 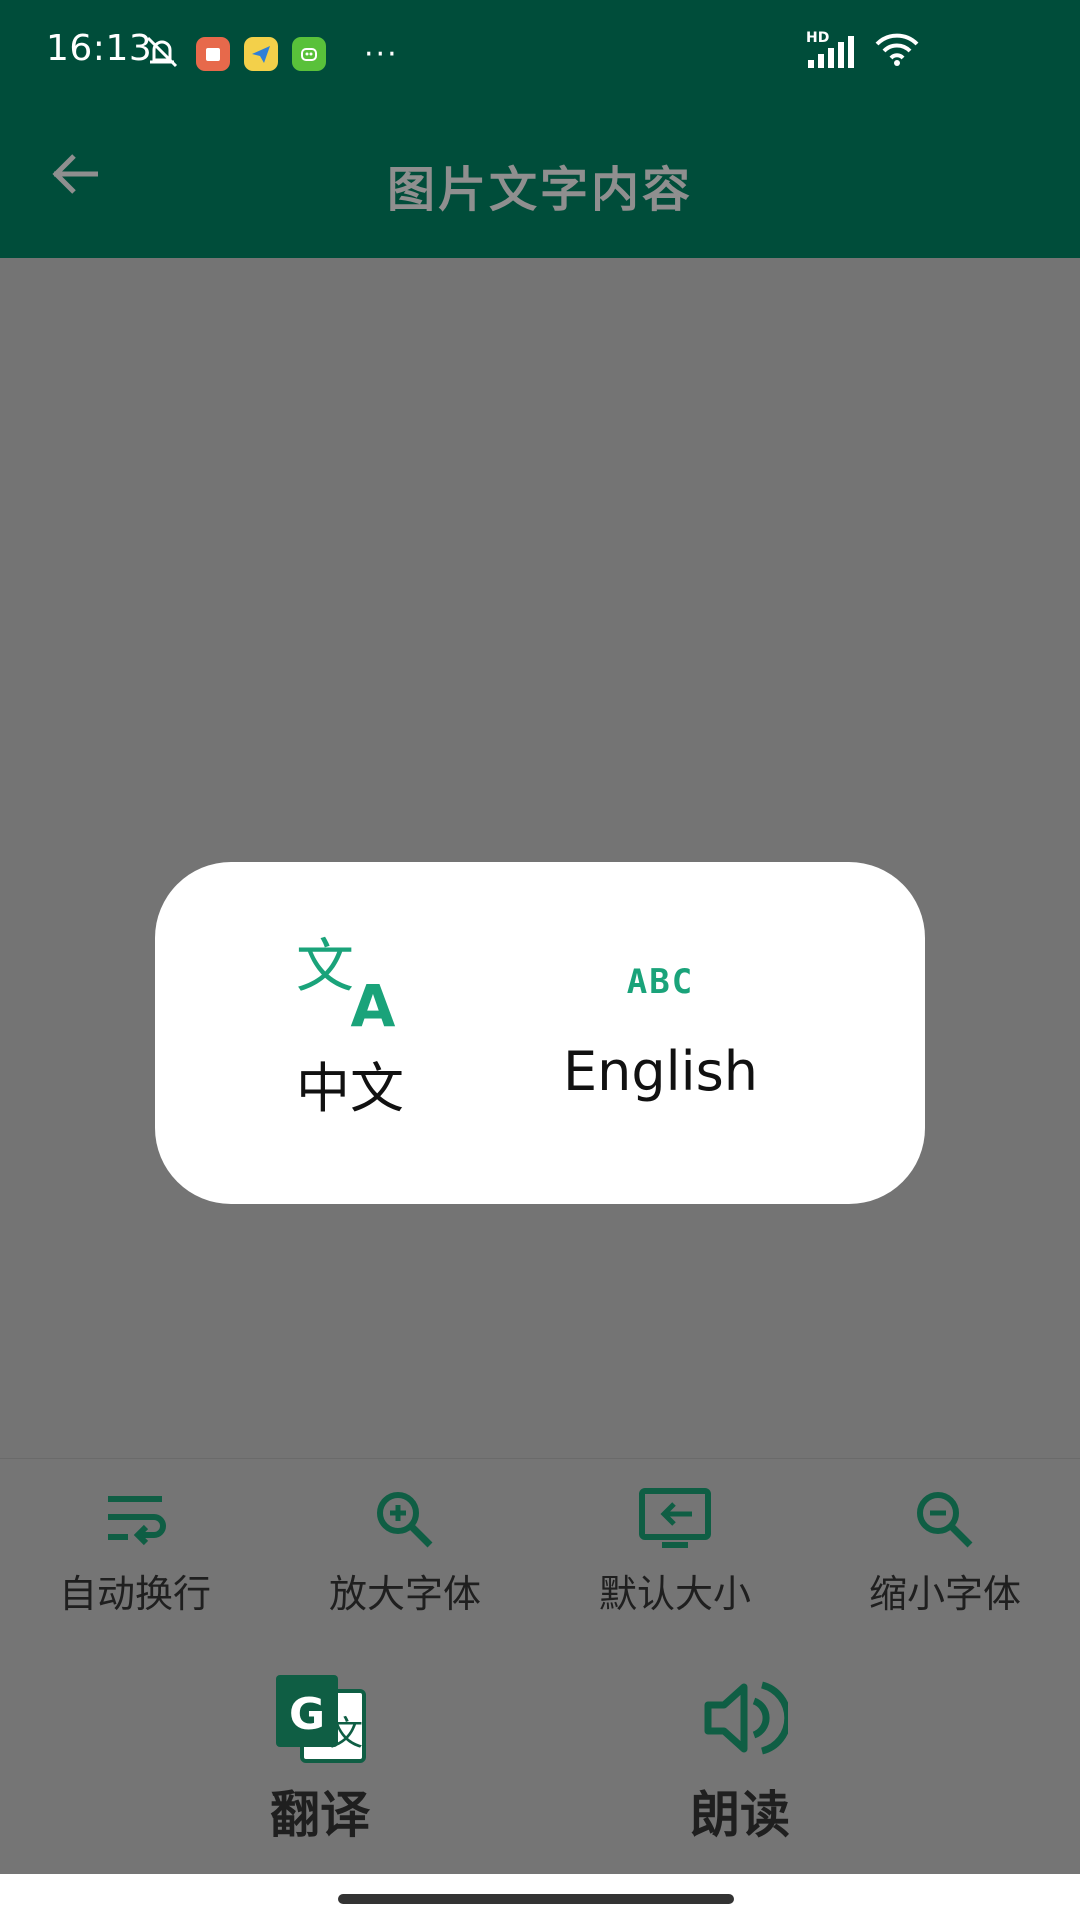 What do you see at coordinates (320, 1815) in the screenshot?
I see `translate-label: 翻译` at bounding box center [320, 1815].